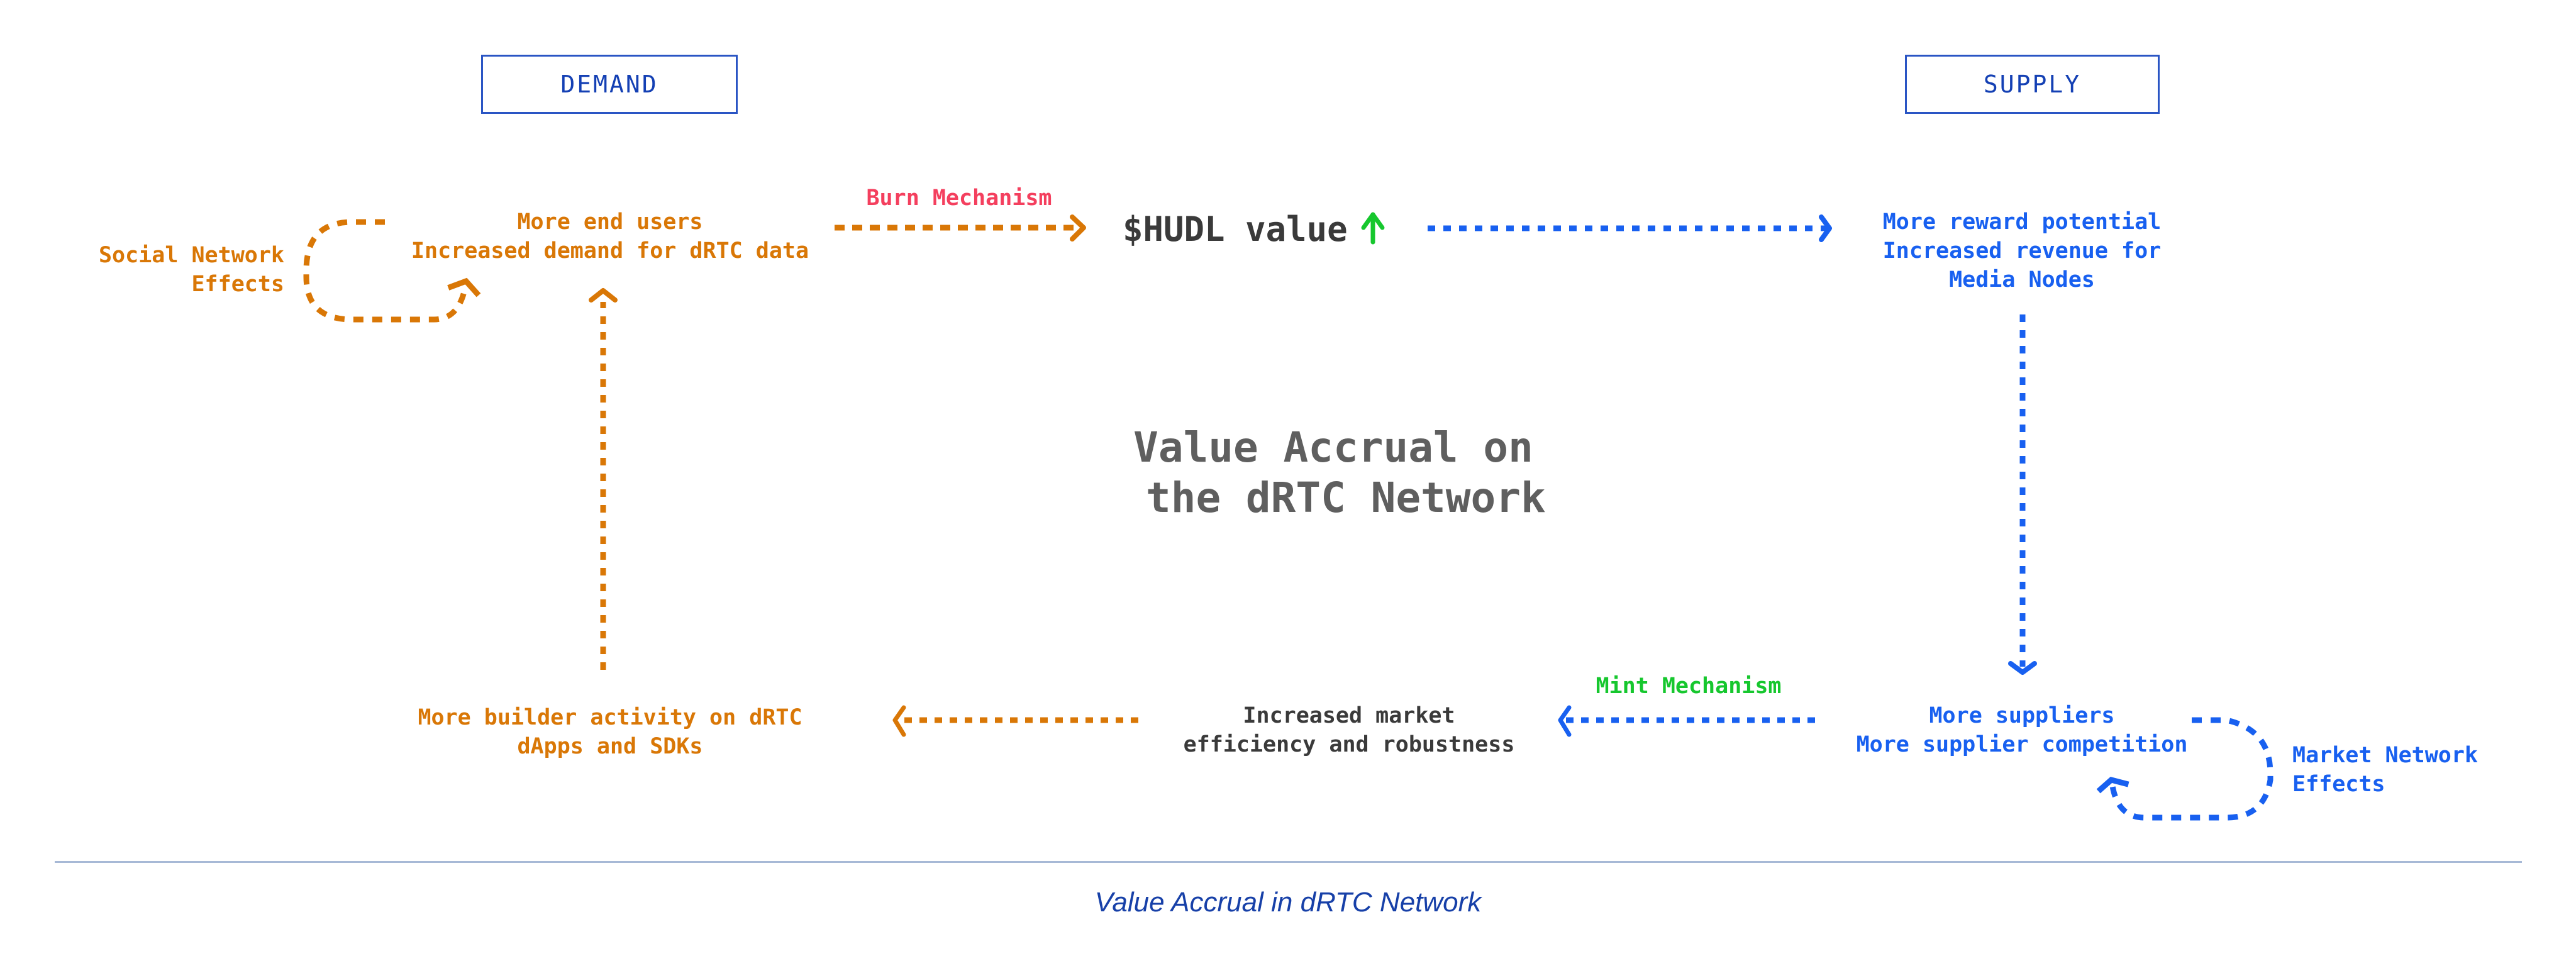 The width and height of the screenshot is (2576, 978). Describe the element at coordinates (960, 228) in the screenshot. I see `burn-arrow` at that location.